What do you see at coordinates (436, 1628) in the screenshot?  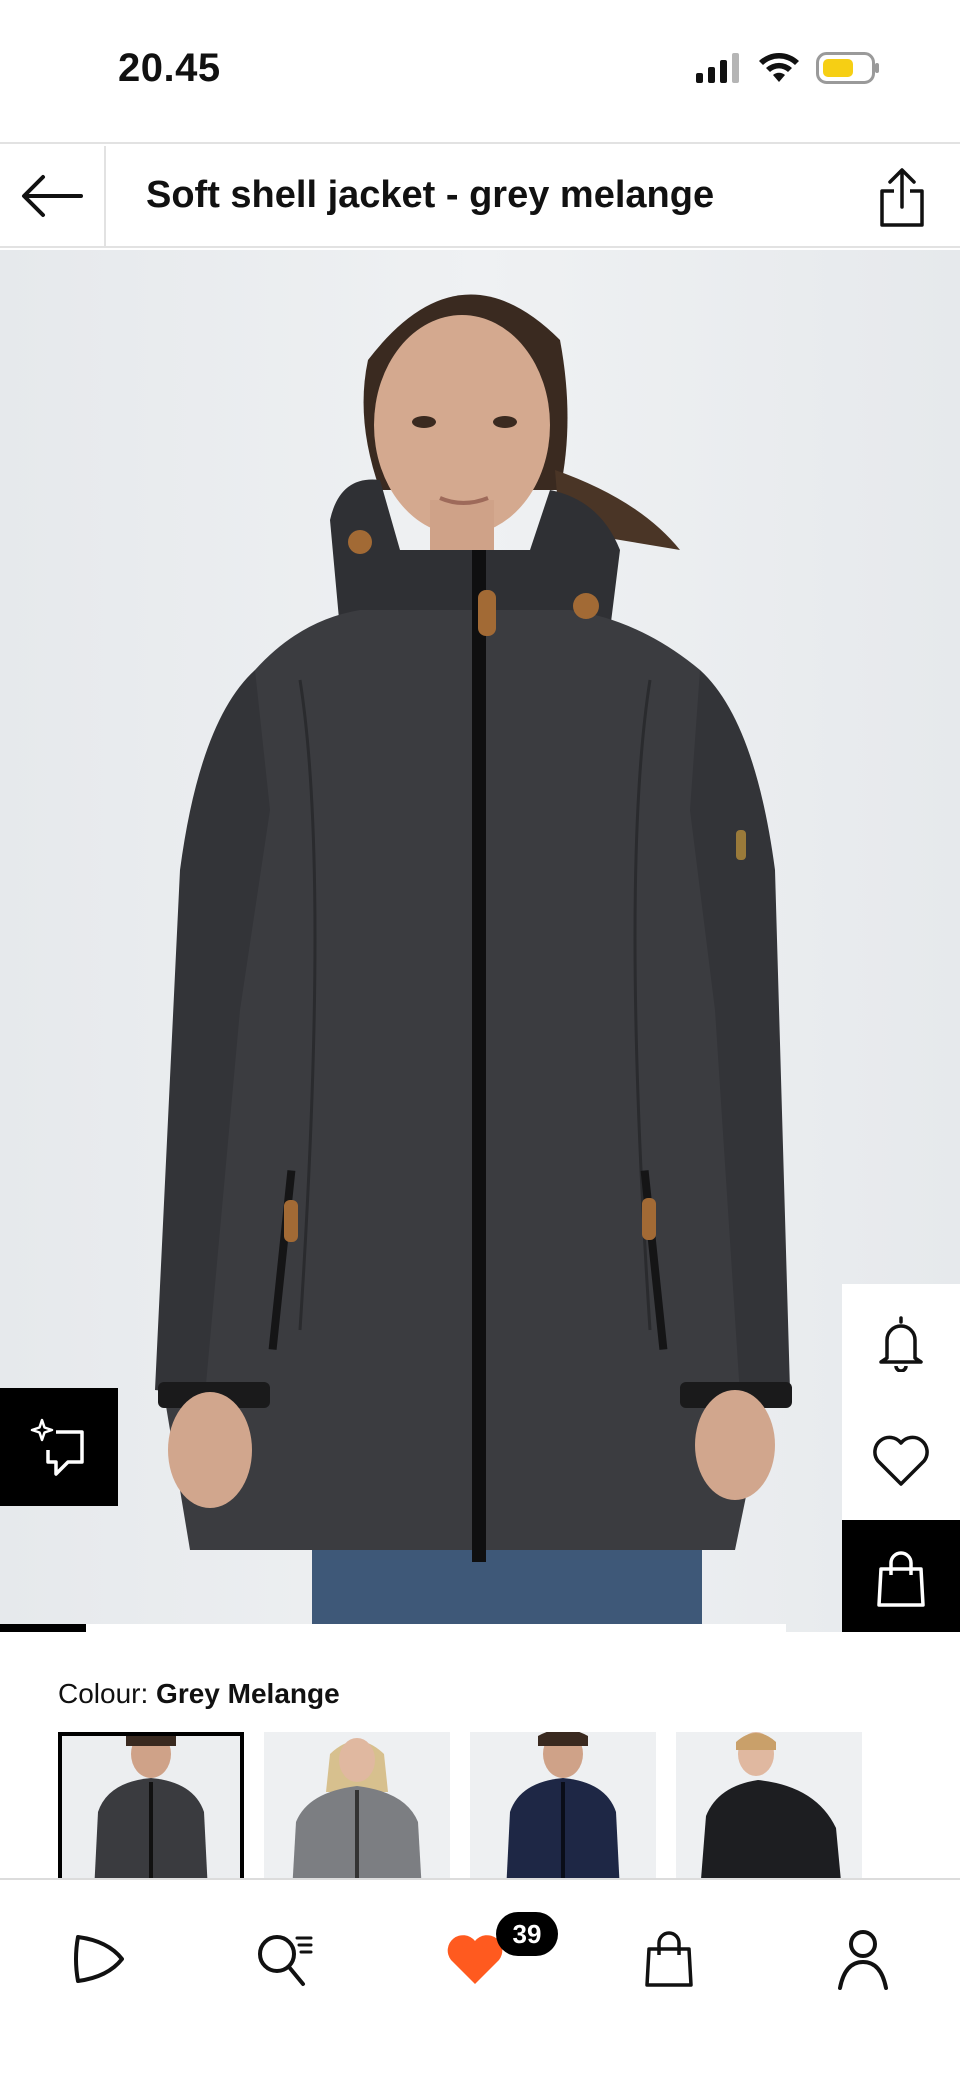 I see `image-scroll-track` at bounding box center [436, 1628].